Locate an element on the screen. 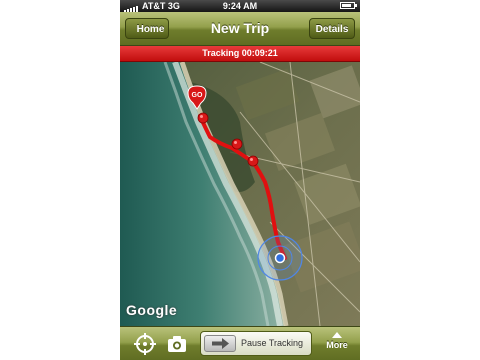  more-button: More is located at coordinates (337, 344).